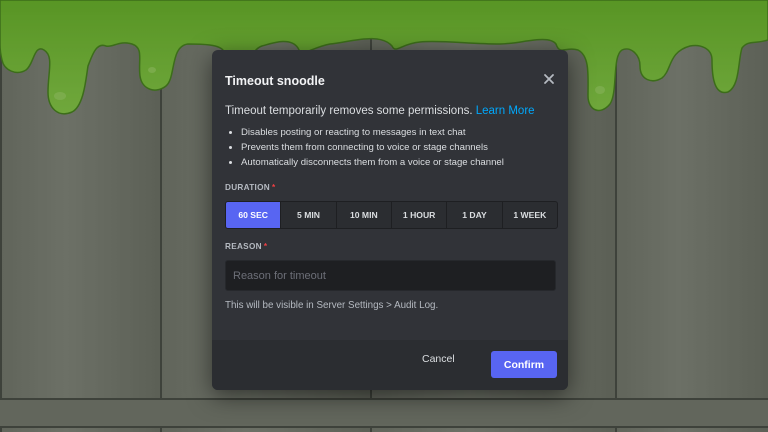 Image resolution: width=768 pixels, height=432 pixels. Describe the element at coordinates (524, 364) in the screenshot. I see `confirm-button: Confirm` at that location.